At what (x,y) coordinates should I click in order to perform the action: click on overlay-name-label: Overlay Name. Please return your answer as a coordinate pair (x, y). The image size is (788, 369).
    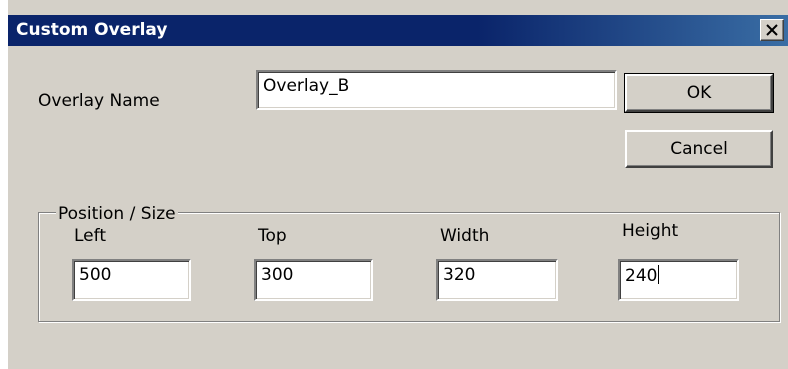
    Looking at the image, I should click on (99, 101).